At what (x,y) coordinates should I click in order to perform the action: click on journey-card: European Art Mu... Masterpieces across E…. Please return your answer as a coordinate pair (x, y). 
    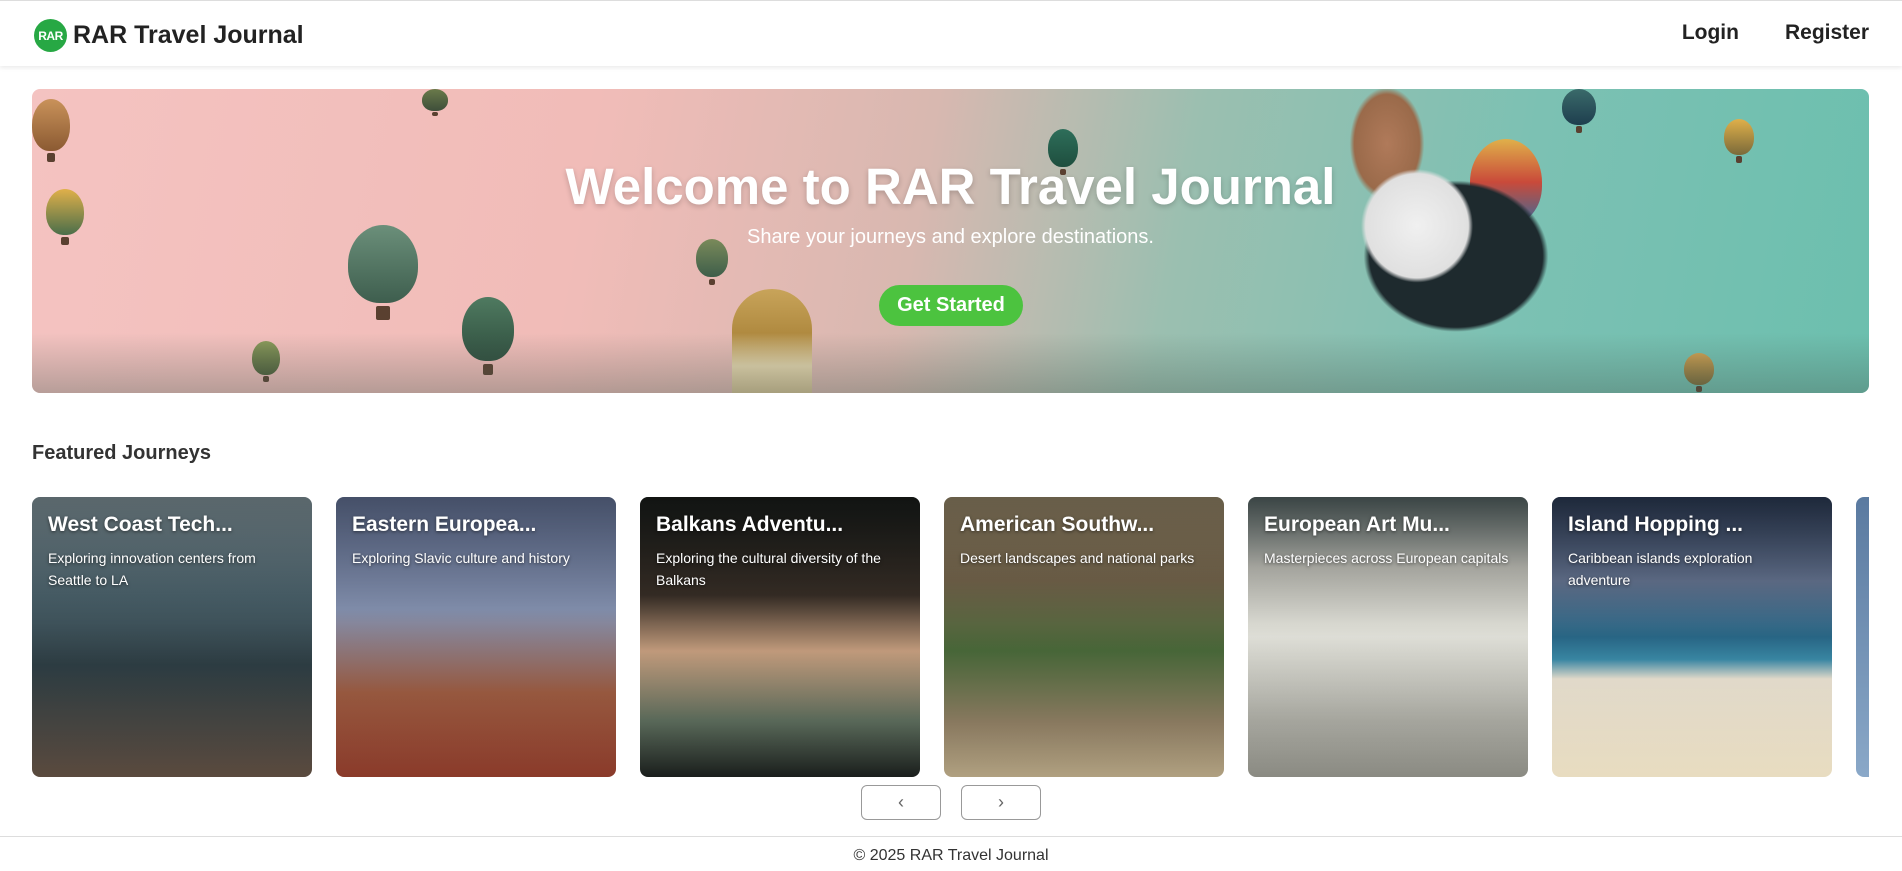
    Looking at the image, I should click on (1388, 637).